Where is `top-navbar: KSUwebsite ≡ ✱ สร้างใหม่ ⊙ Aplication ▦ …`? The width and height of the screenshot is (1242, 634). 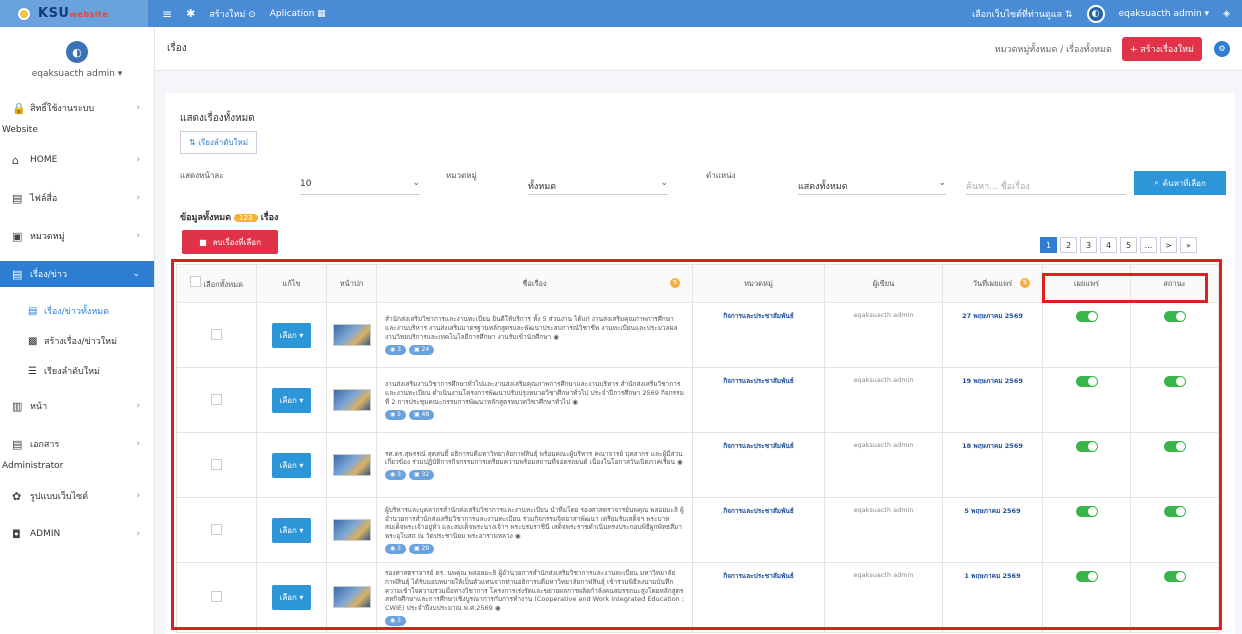 top-navbar: KSUwebsite ≡ ✱ สร้างใหม่ ⊙ Aplication ▦ … is located at coordinates (621, 13).